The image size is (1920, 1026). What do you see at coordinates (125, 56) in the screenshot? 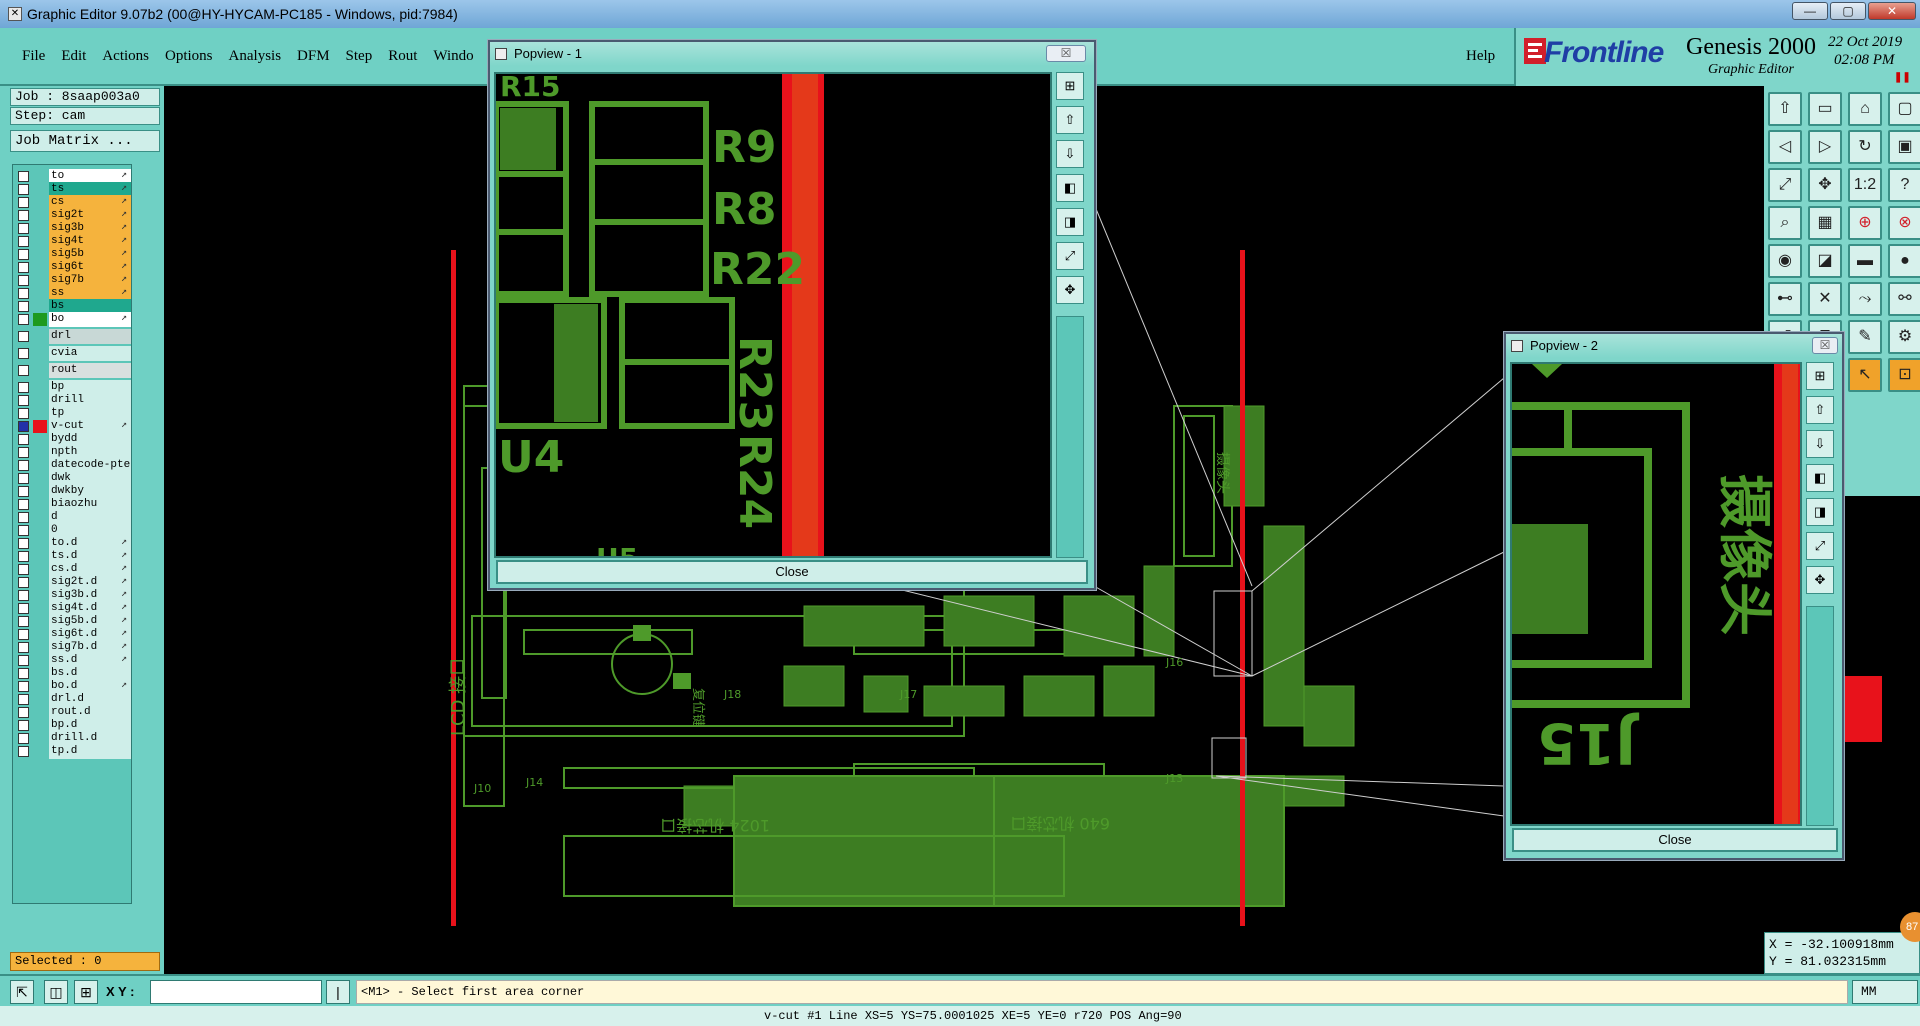
I see `menu-actions: Actions` at bounding box center [125, 56].